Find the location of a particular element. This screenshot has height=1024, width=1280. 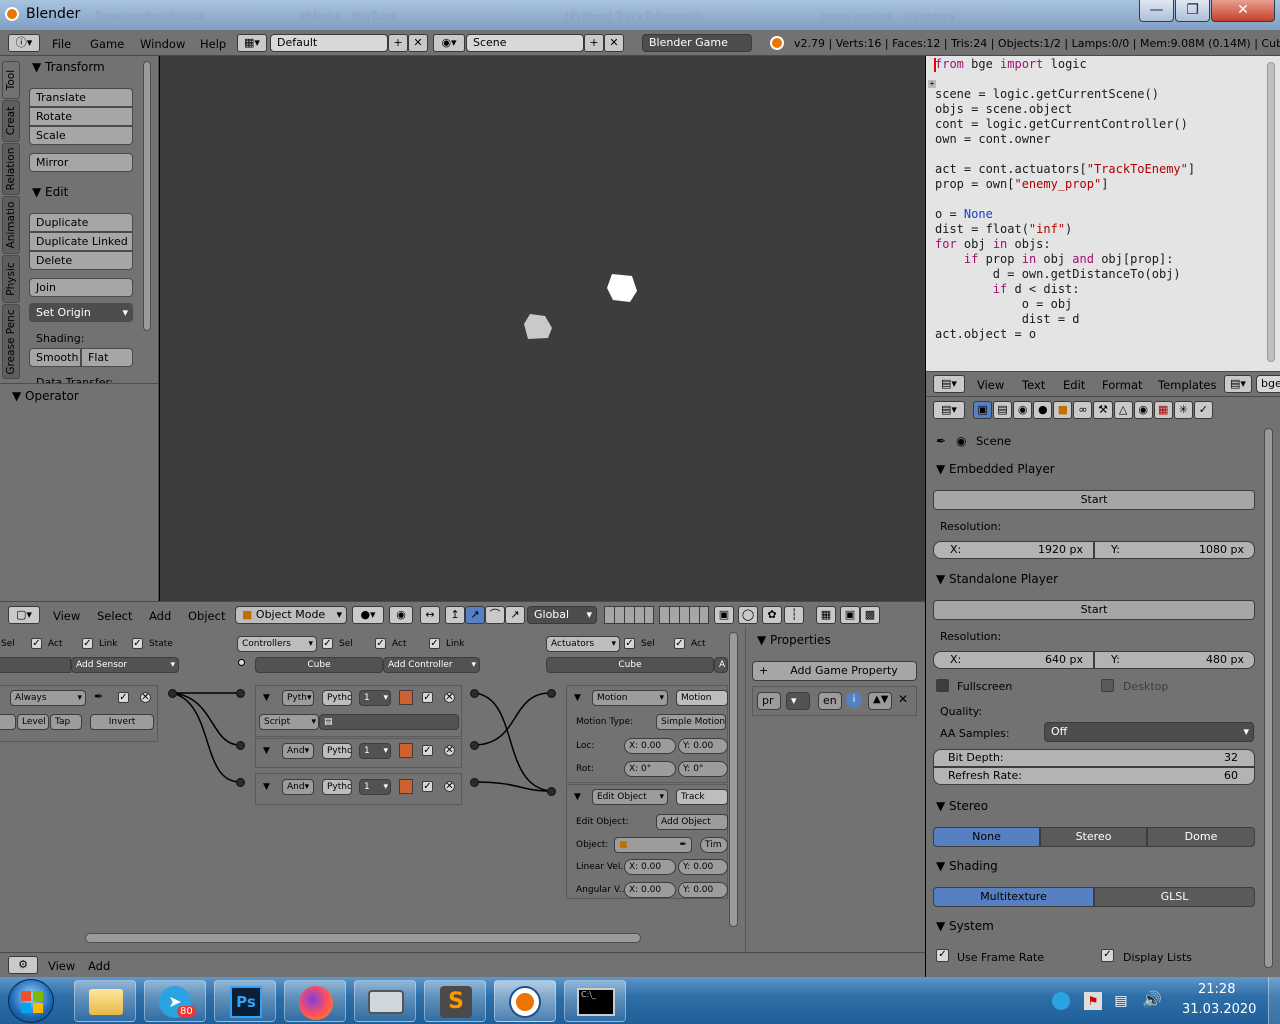

script-text-field: ▤ is located at coordinates (389, 722).